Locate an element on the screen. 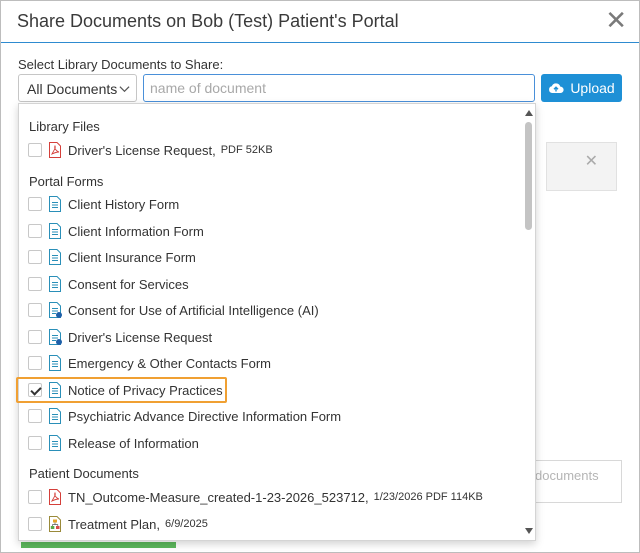  document-search-input is located at coordinates (339, 88).